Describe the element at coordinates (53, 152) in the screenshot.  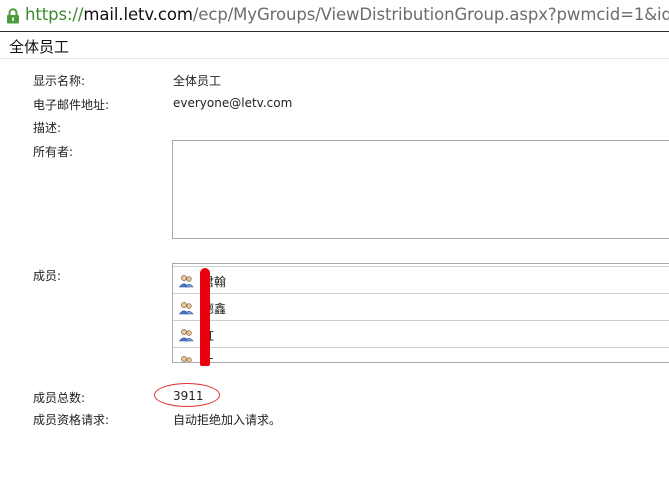
I see `owners-label: 所有者:` at that location.